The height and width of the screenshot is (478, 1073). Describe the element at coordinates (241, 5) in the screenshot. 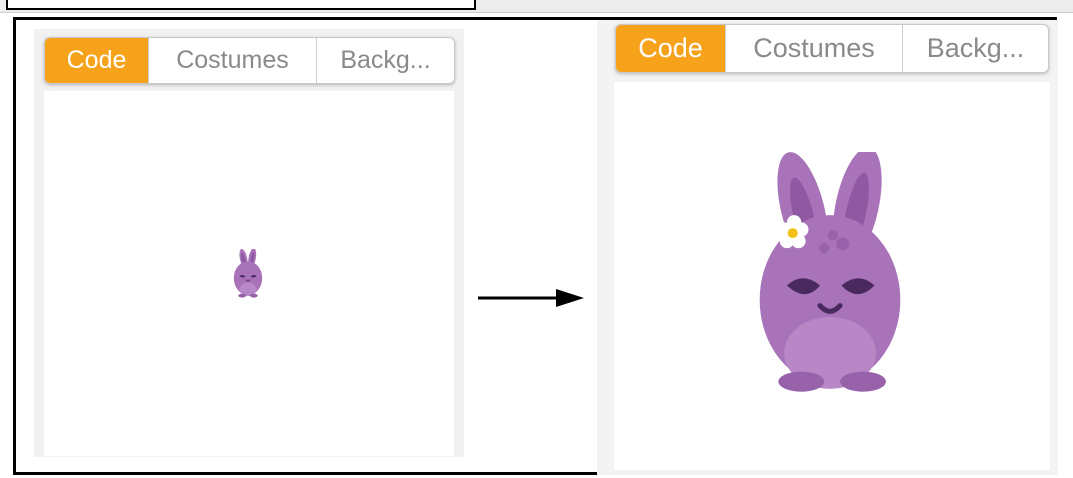

I see `top-strip-box` at that location.